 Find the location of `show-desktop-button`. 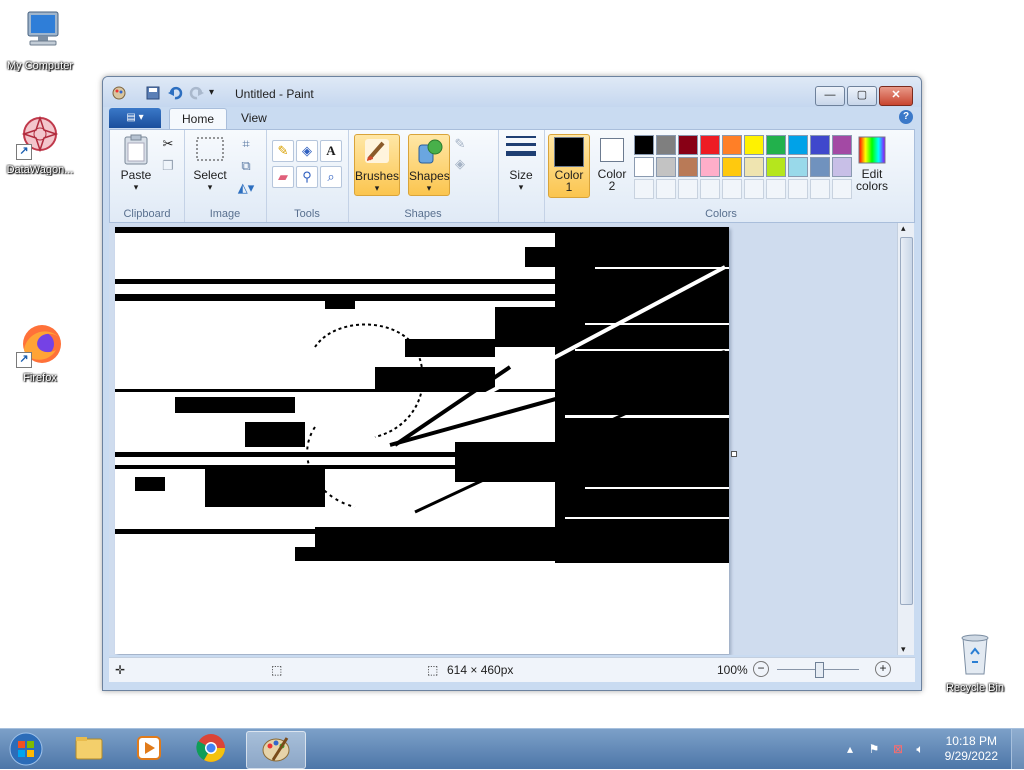

show-desktop-button is located at coordinates (1017, 749).